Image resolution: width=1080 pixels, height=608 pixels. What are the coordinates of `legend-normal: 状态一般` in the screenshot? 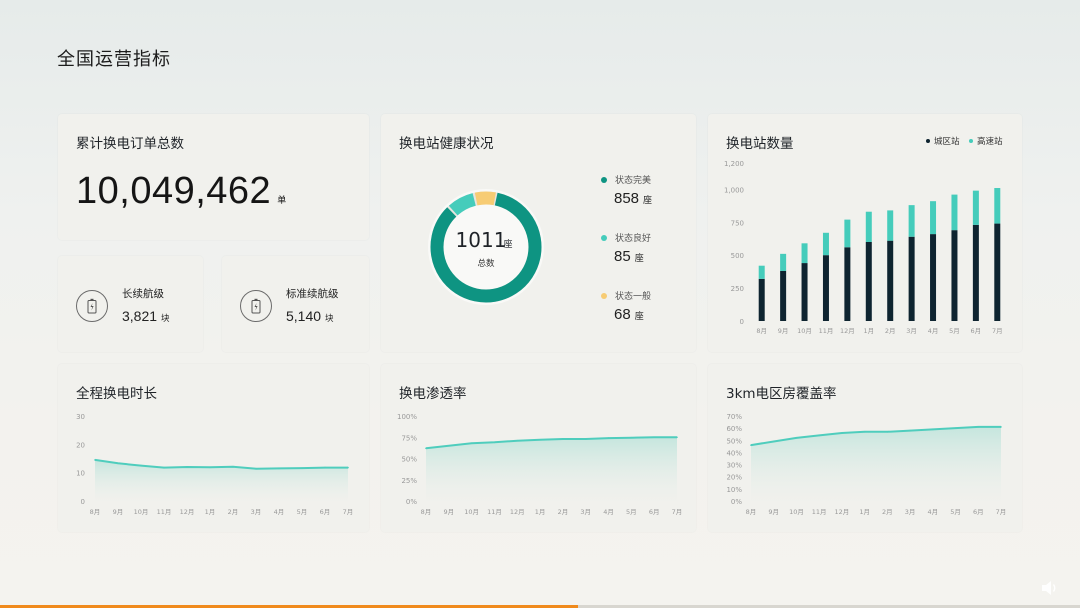 It's located at (626, 295).